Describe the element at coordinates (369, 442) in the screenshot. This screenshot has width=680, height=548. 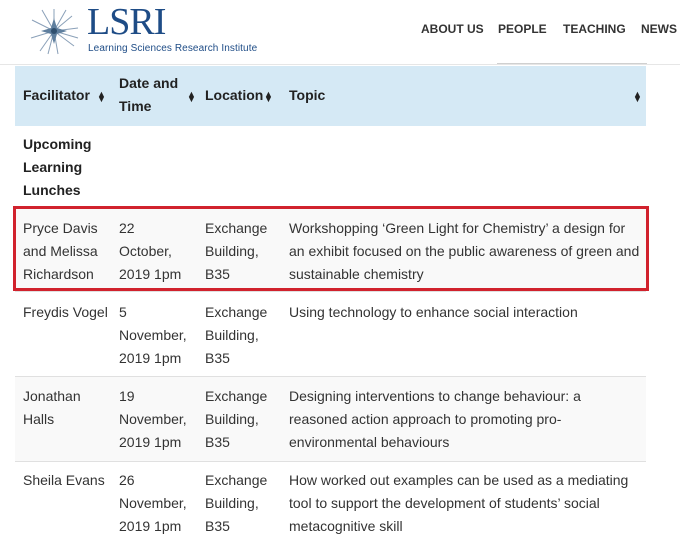
I see `topic-cell: environmental behaviours` at that location.